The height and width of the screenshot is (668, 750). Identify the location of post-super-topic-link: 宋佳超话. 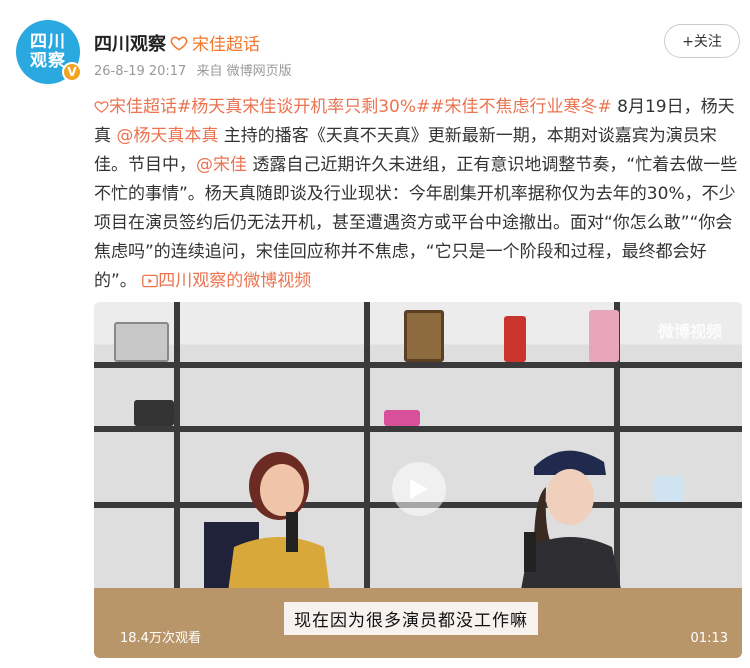
(135, 107).